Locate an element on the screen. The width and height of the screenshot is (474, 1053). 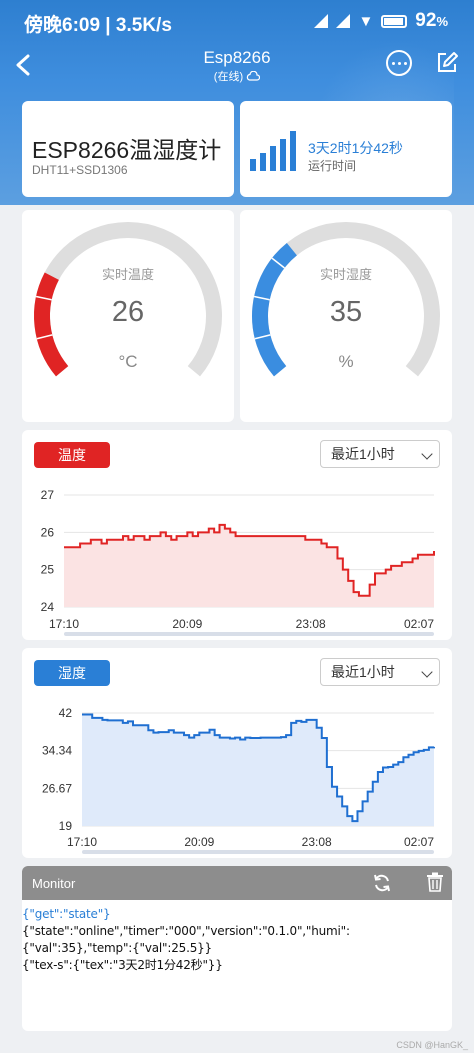
signal-bars-icon is located at coordinates (273, 151).